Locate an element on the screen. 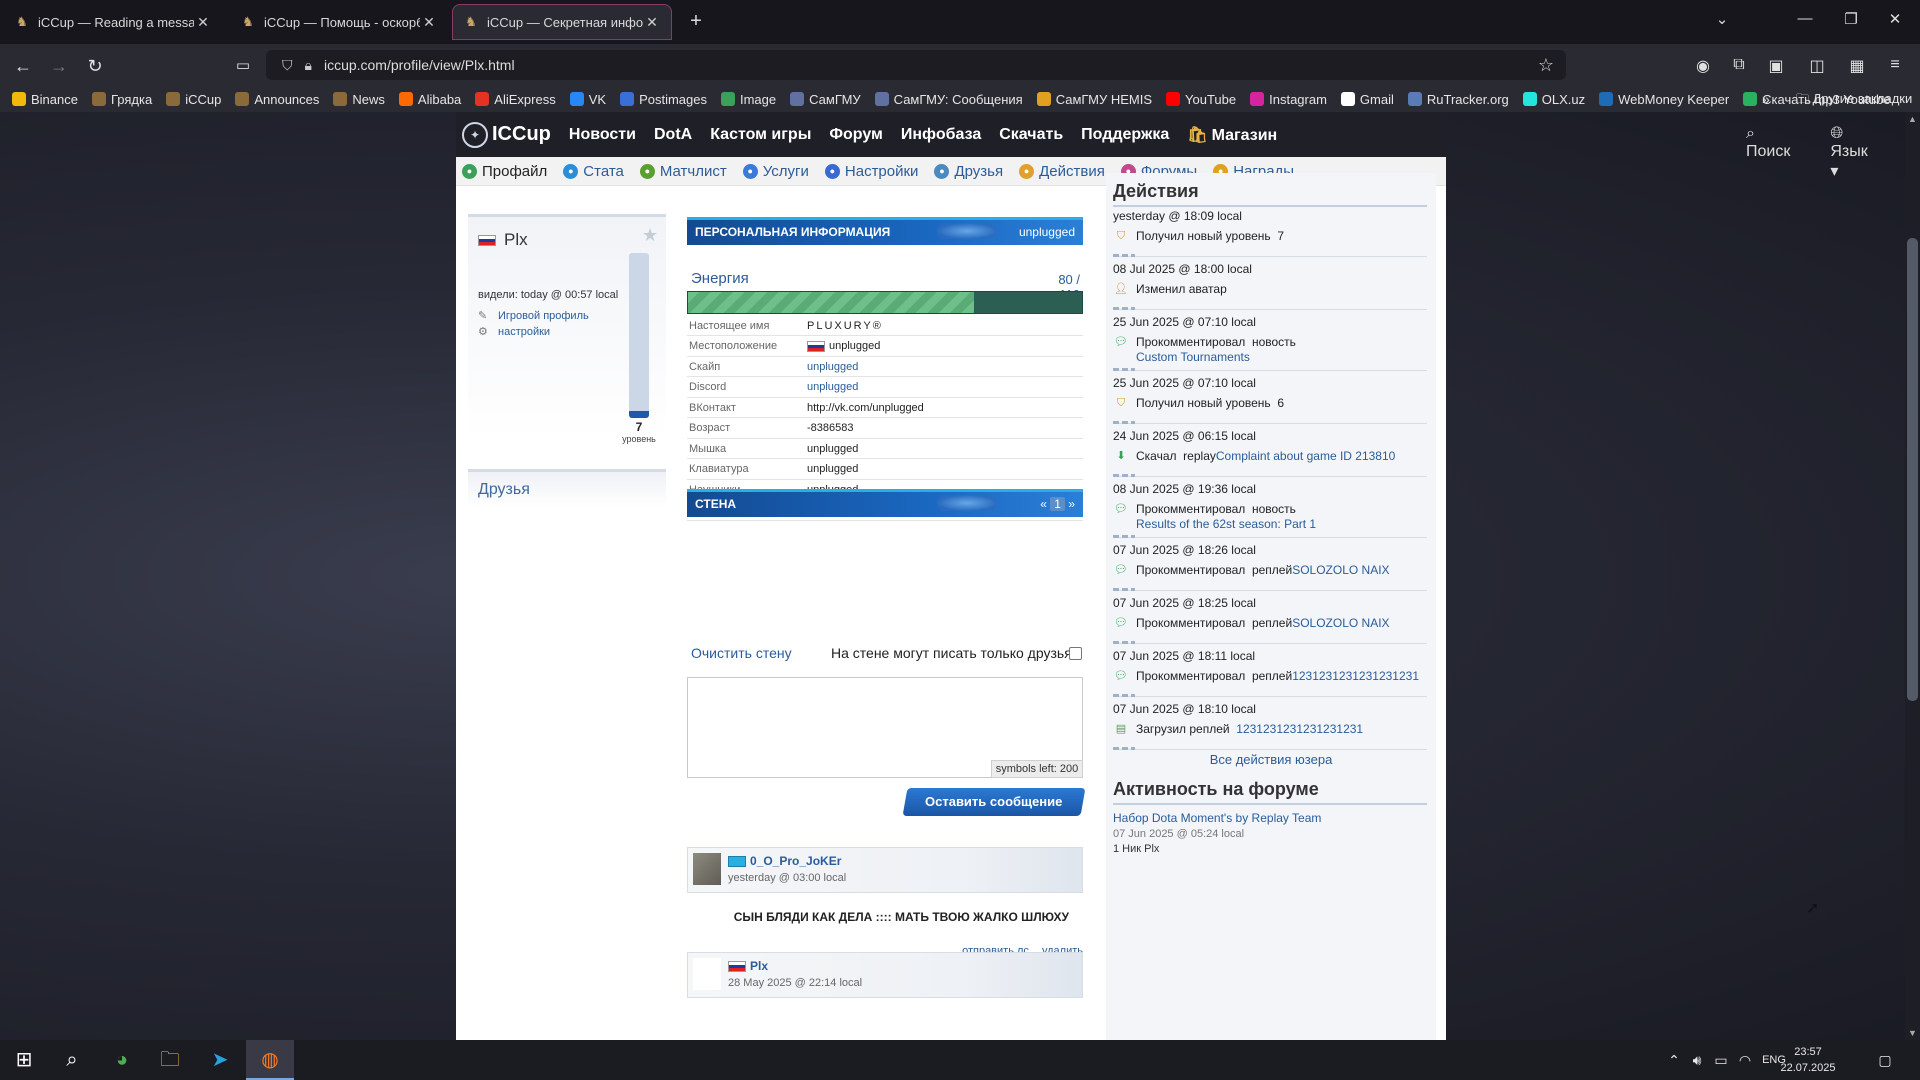 This screenshot has width=1920, height=1080. forum-activity-item: Набор Dota Moment's by Replay Team is located at coordinates (1217, 818).